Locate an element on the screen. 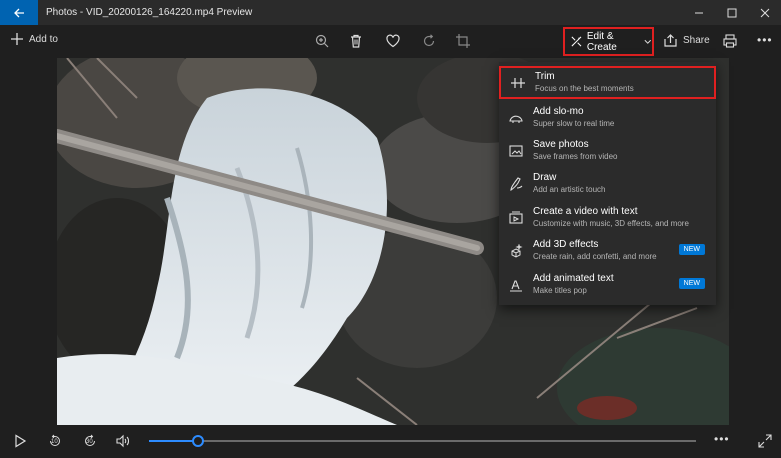  toolbar: Add to Edit & Create Share ••• is located at coordinates (390, 41).